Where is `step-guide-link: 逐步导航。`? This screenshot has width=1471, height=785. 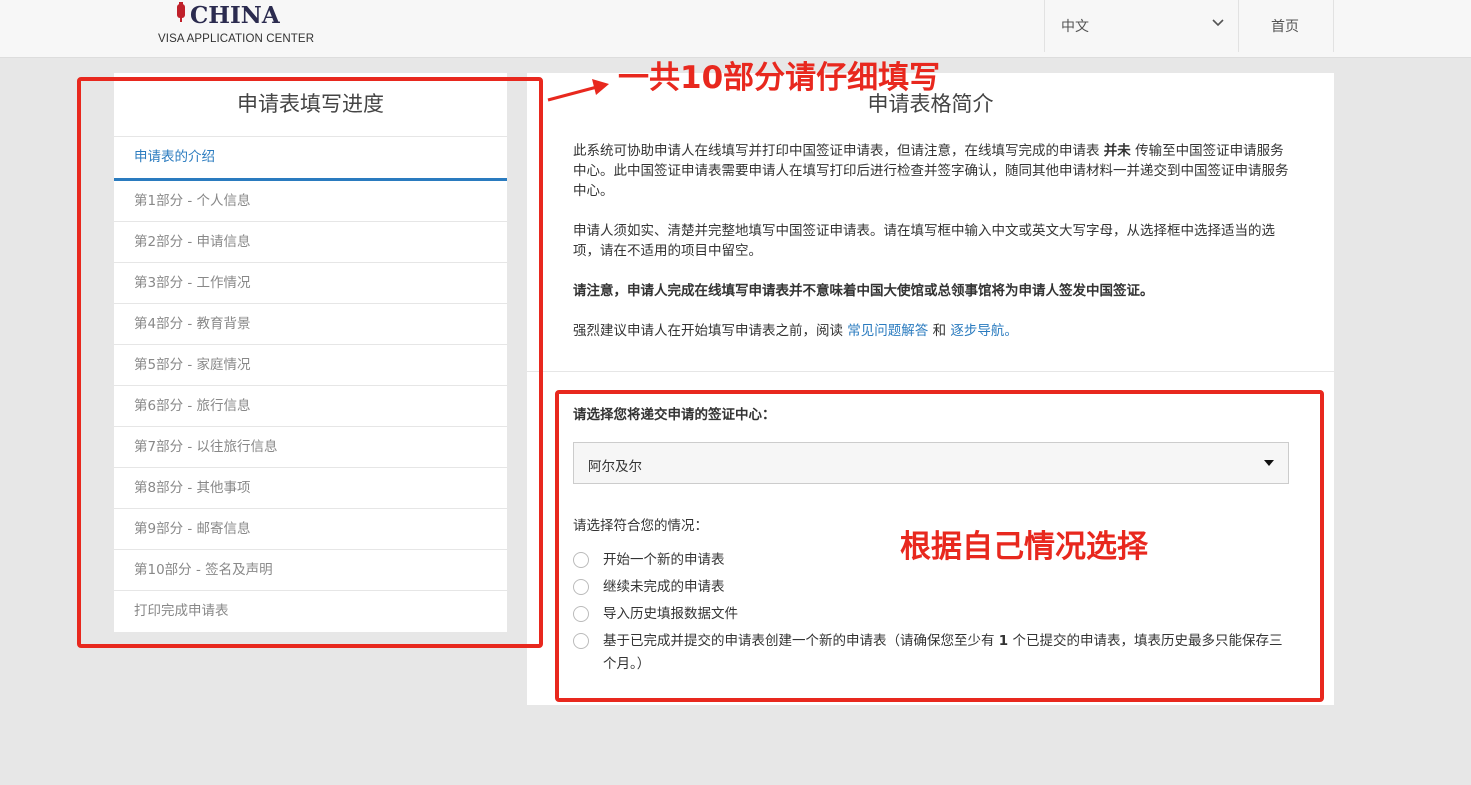
step-guide-link: 逐步导航。 is located at coordinates (984, 331).